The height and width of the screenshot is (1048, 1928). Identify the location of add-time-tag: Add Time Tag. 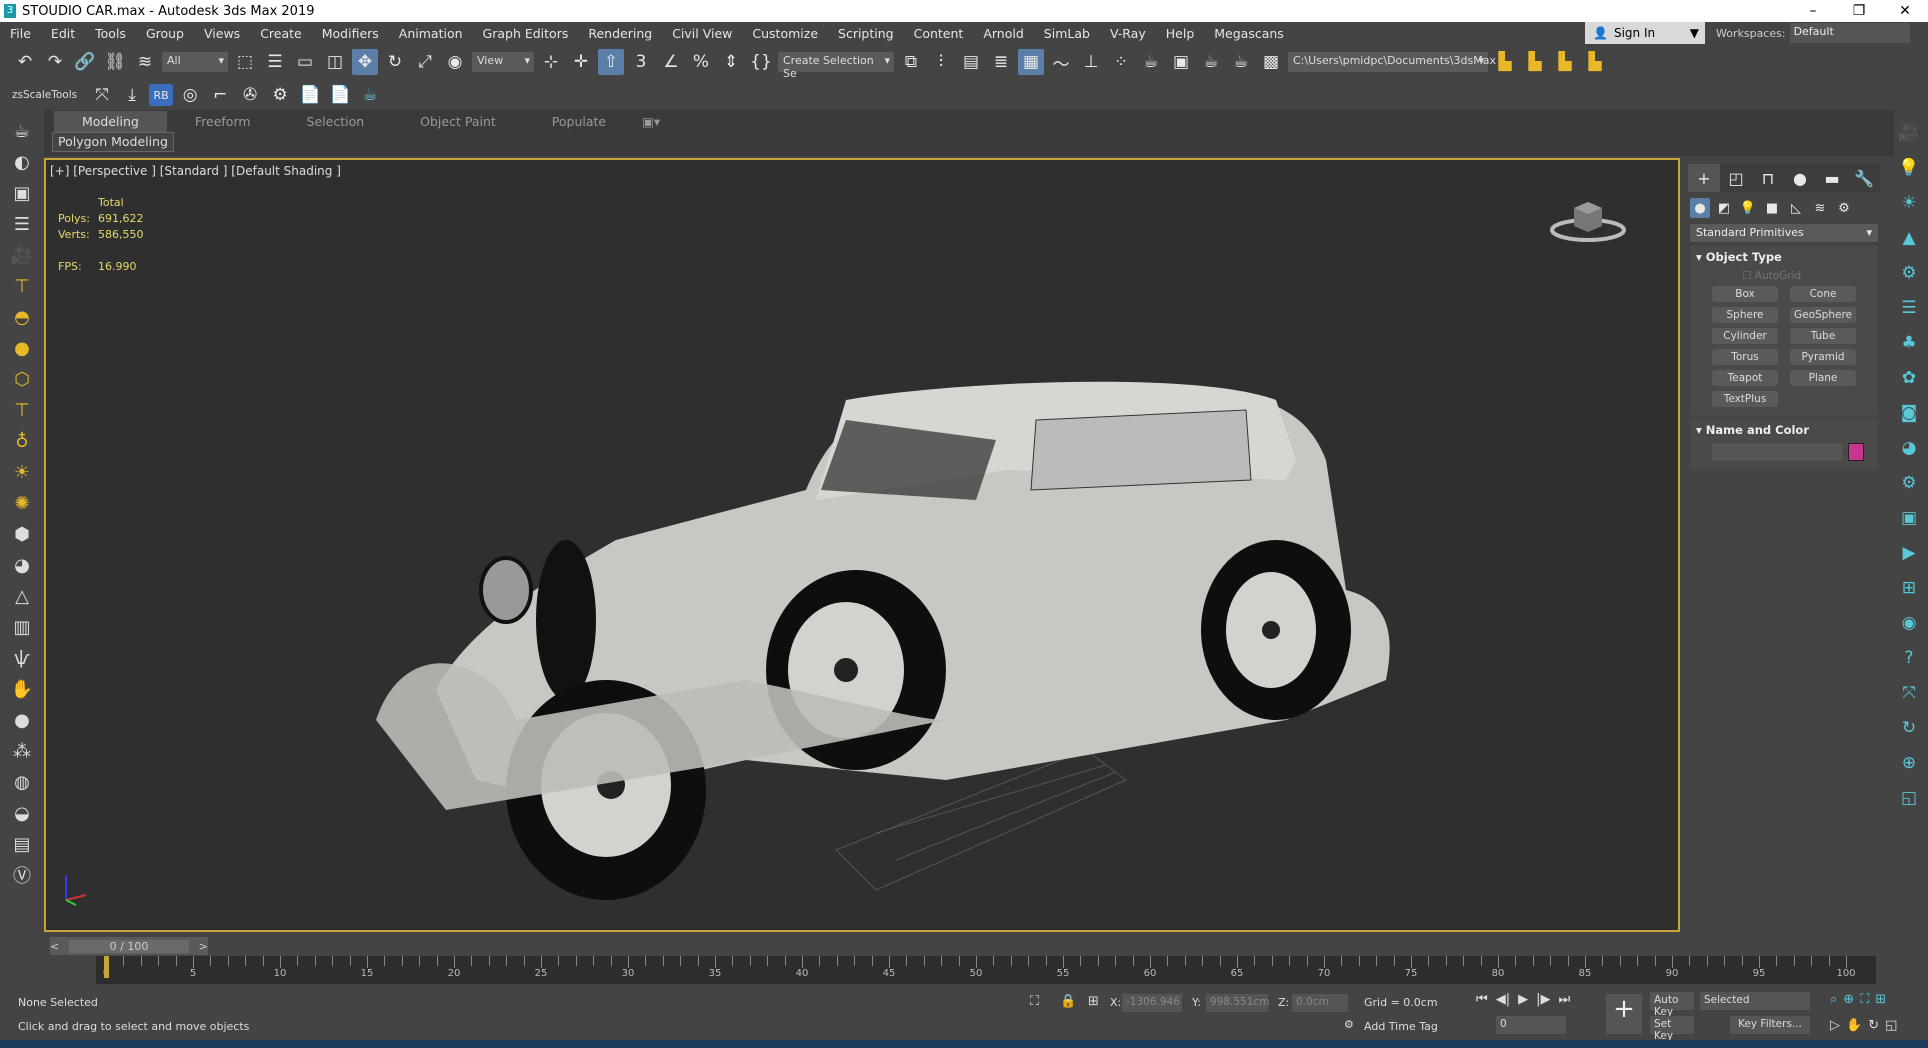
(1401, 1026).